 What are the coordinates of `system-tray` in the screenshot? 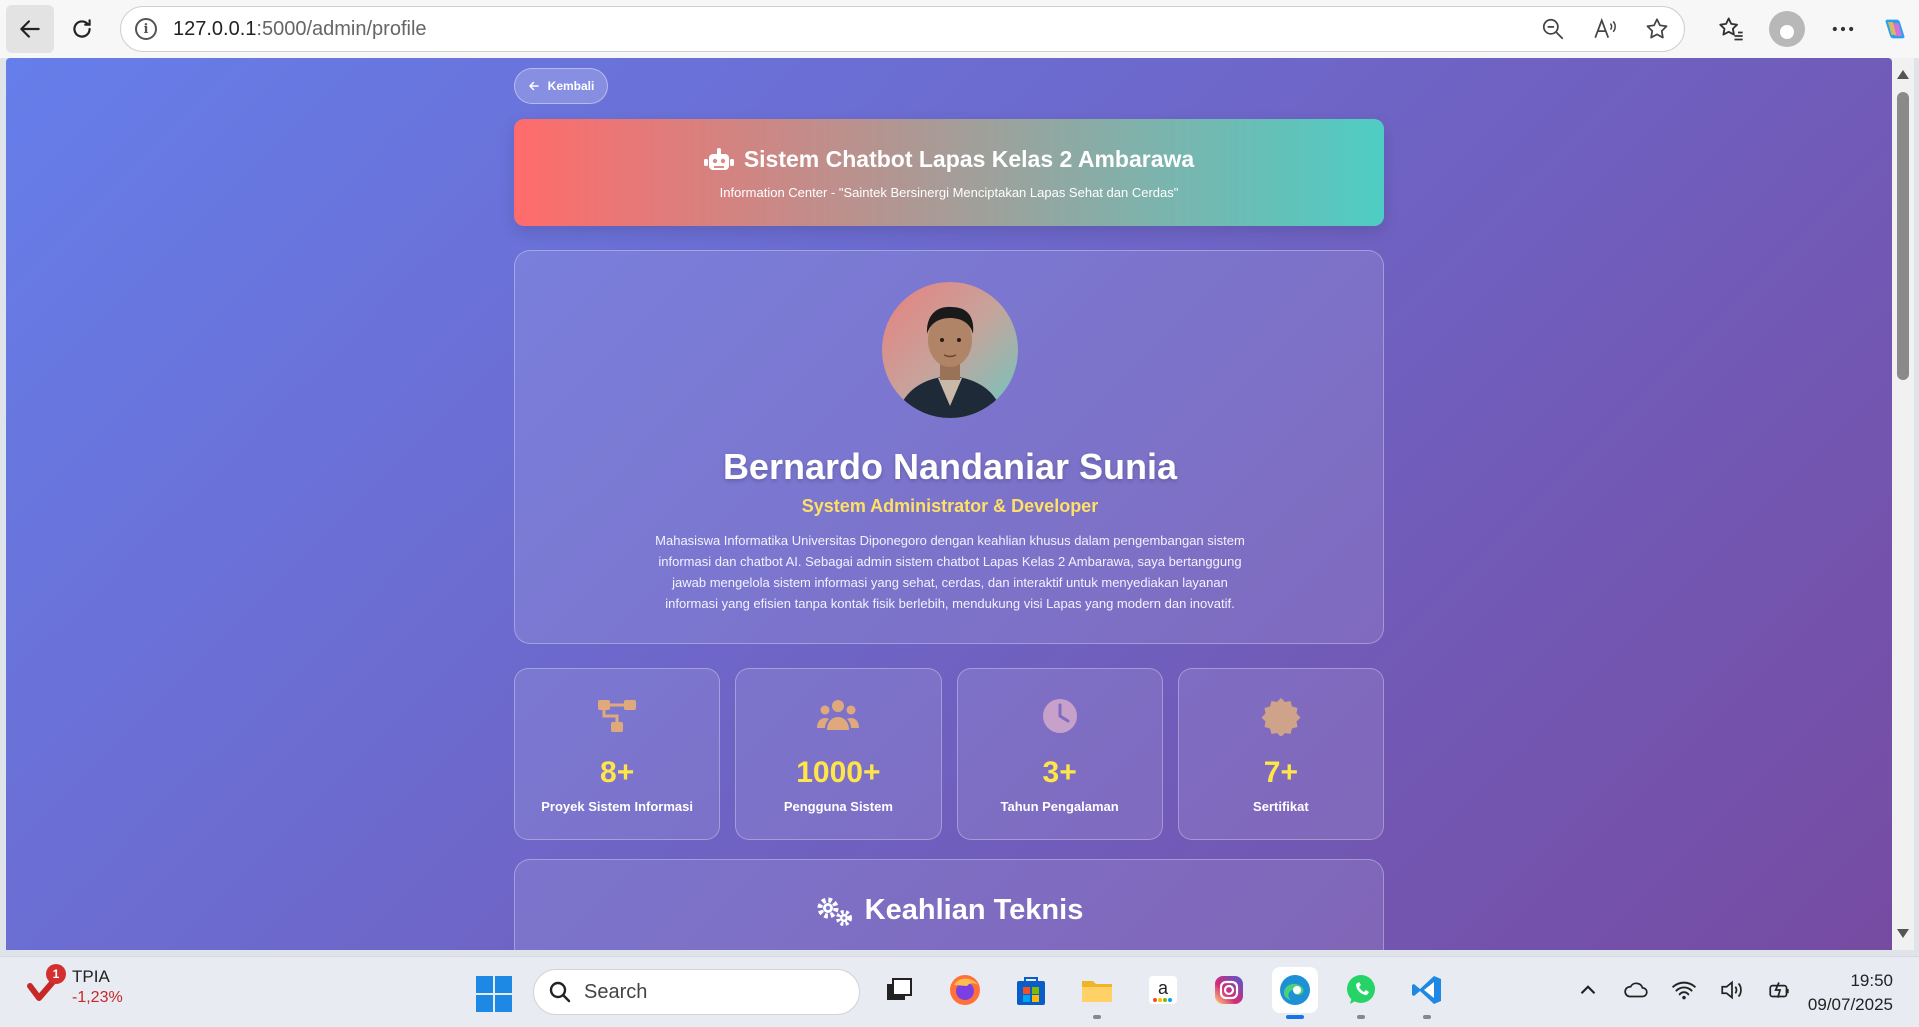 It's located at (1684, 990).